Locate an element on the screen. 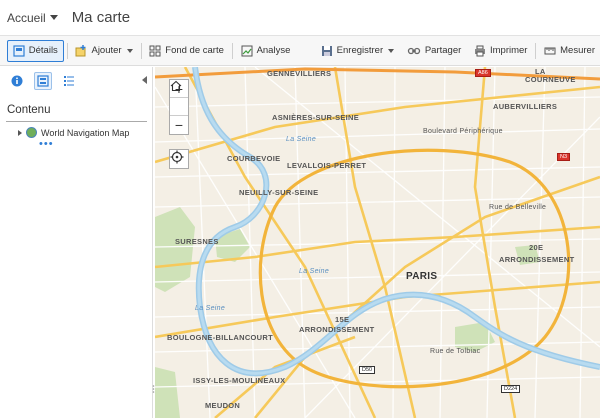 The width and height of the screenshot is (600, 418). legend-icon is located at coordinates (69, 81).